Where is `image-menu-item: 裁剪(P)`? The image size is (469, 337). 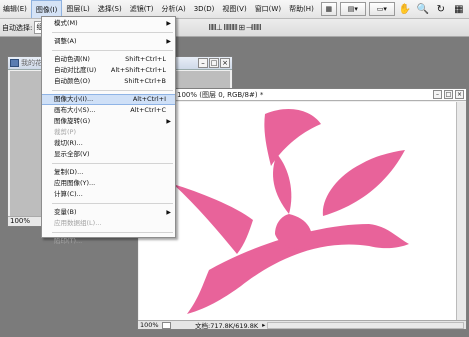
image-menu-item: 裁剪(P) is located at coordinates (108, 132).